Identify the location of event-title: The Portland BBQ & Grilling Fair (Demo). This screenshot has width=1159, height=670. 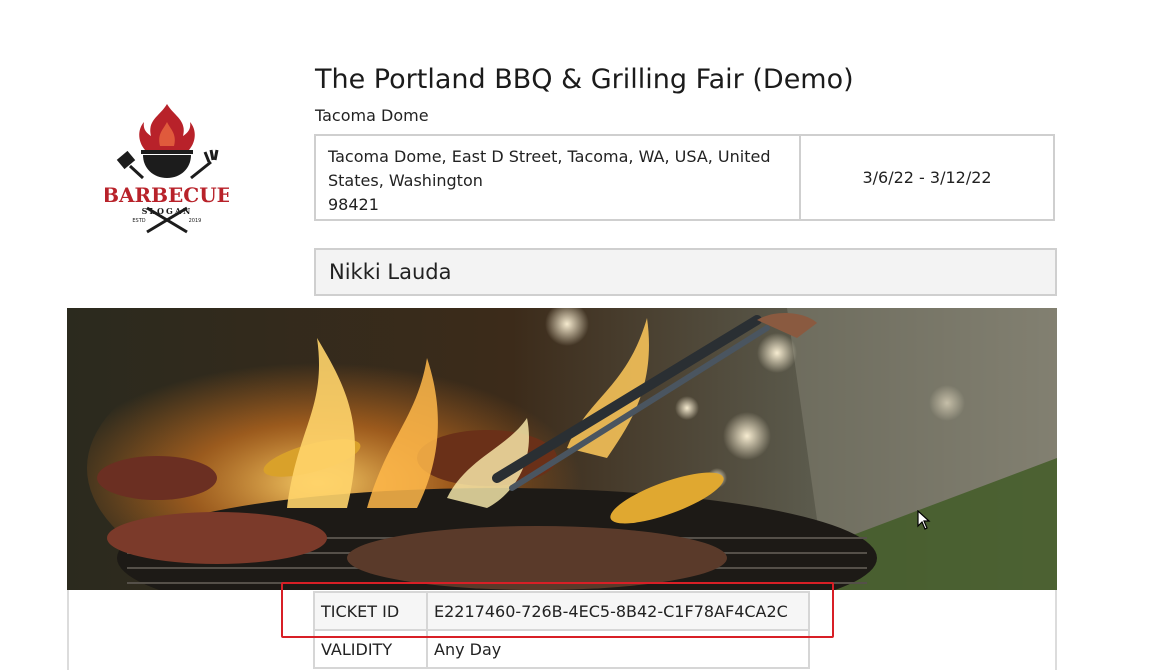
(584, 79).